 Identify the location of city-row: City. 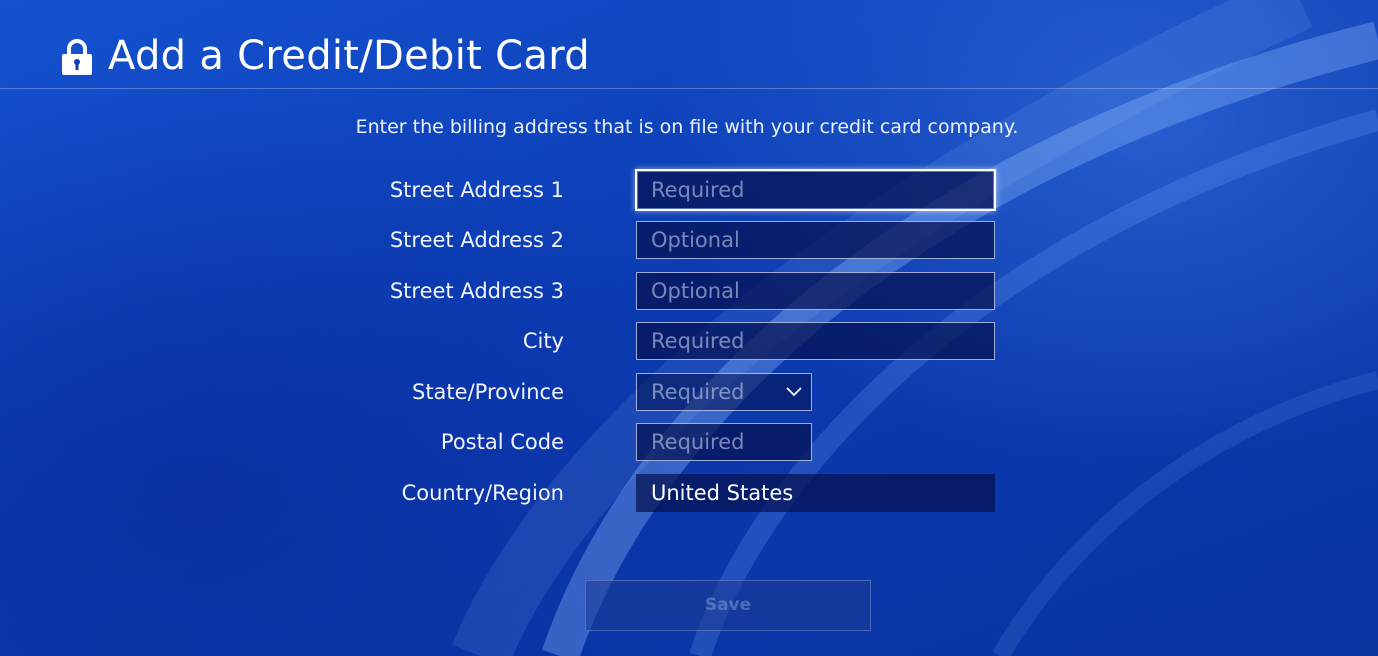
(689, 341).